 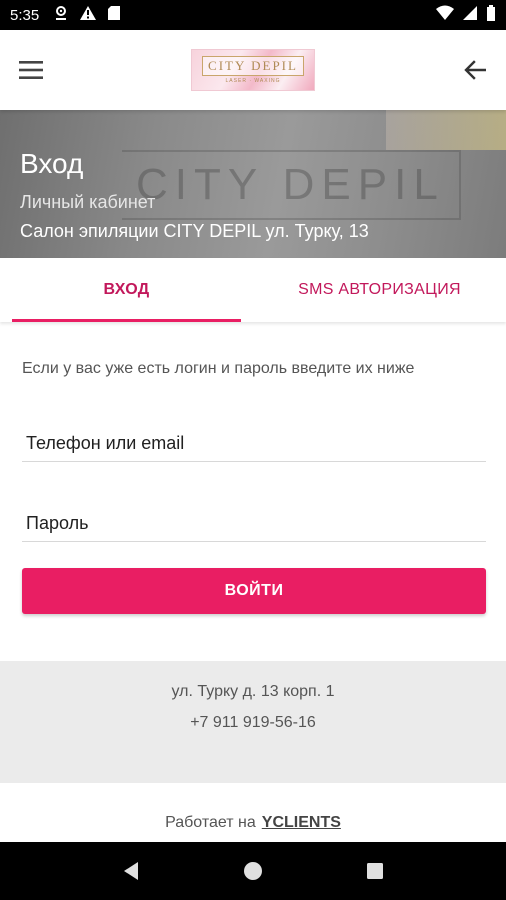 I want to click on phone-email-field, so click(x=254, y=444).